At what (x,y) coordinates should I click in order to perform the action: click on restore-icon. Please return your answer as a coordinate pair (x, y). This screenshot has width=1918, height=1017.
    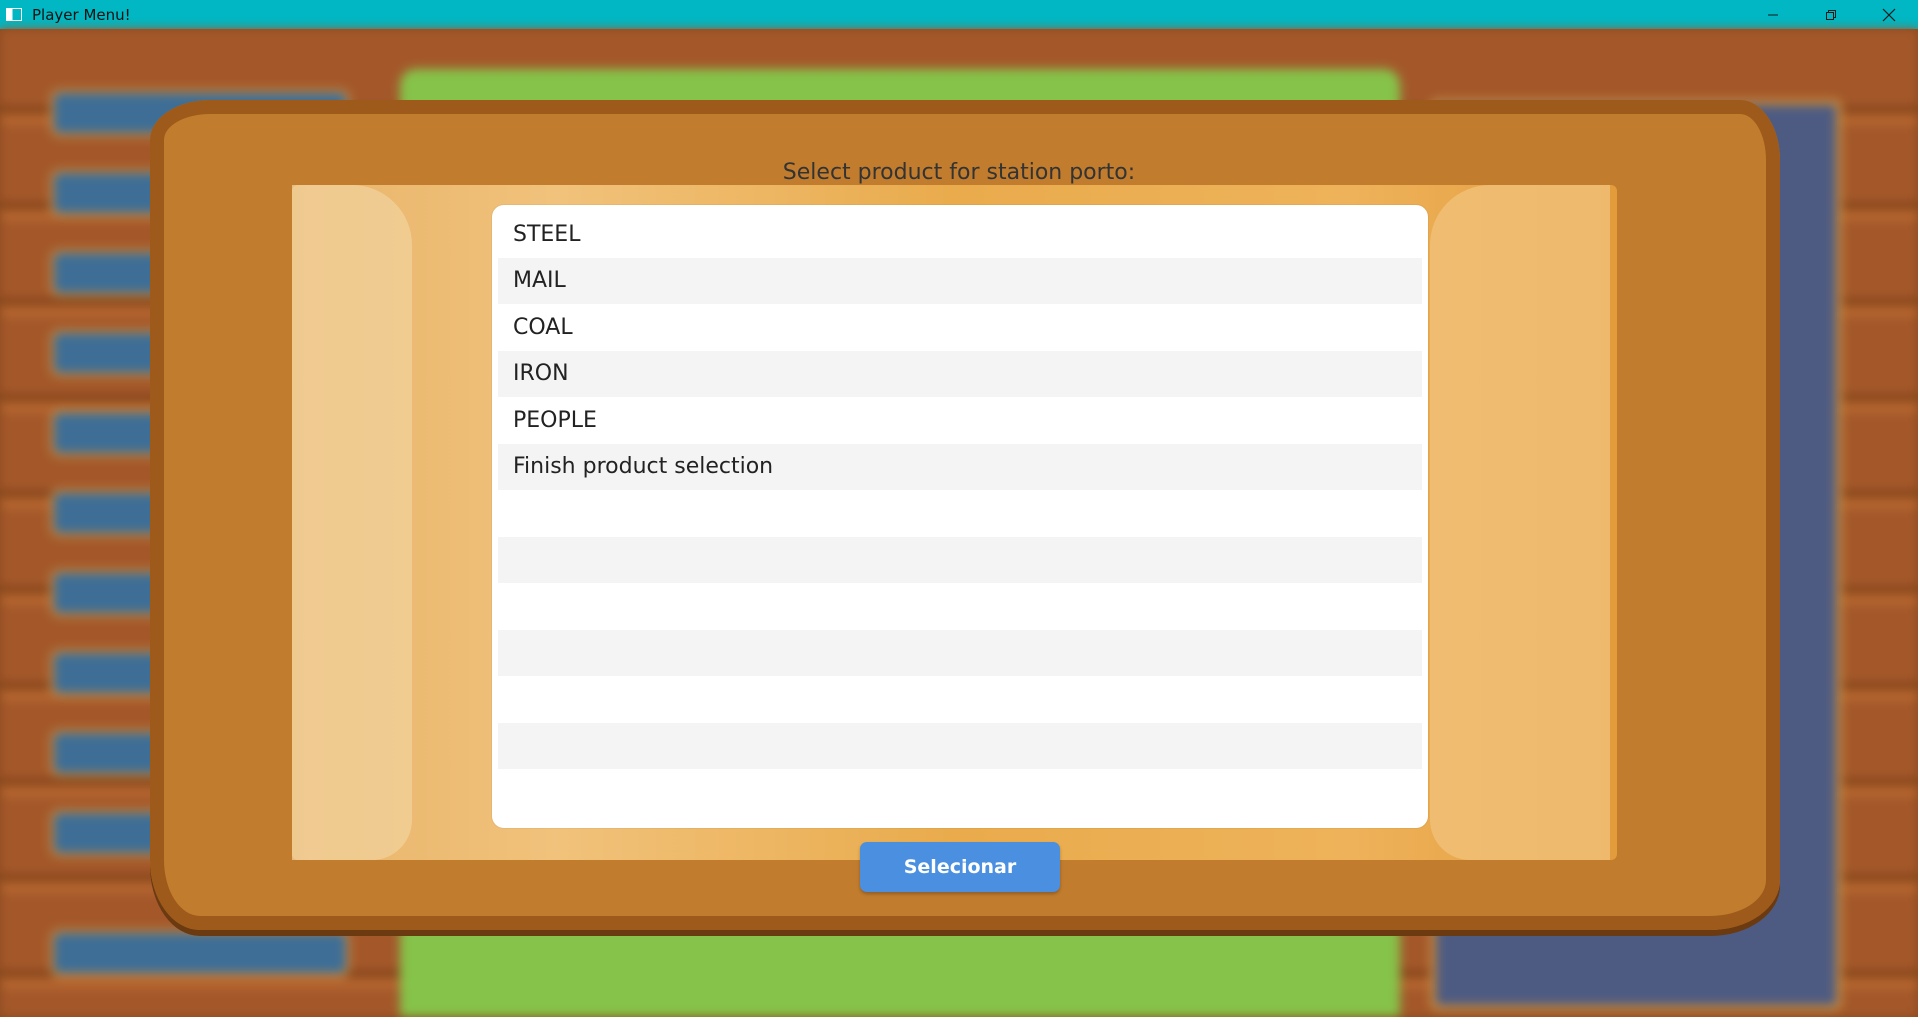
    Looking at the image, I should click on (1831, 14).